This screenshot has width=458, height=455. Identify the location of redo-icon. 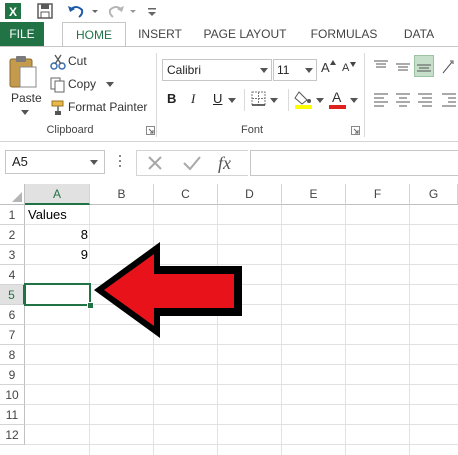
(116, 11).